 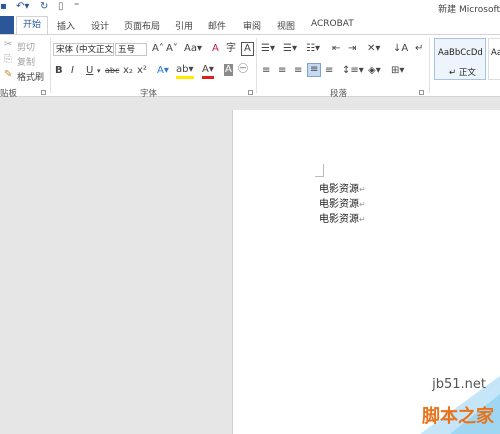 I want to click on style-sample-text: AaBb, so click(x=495, y=53).